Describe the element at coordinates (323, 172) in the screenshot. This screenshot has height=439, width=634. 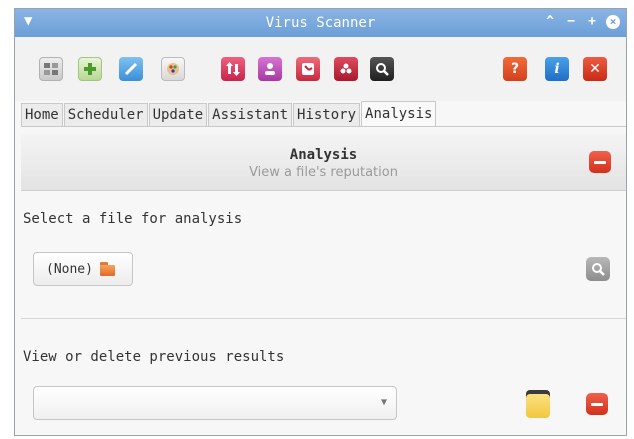
I see `page-subtitle: View a file's reputation` at that location.